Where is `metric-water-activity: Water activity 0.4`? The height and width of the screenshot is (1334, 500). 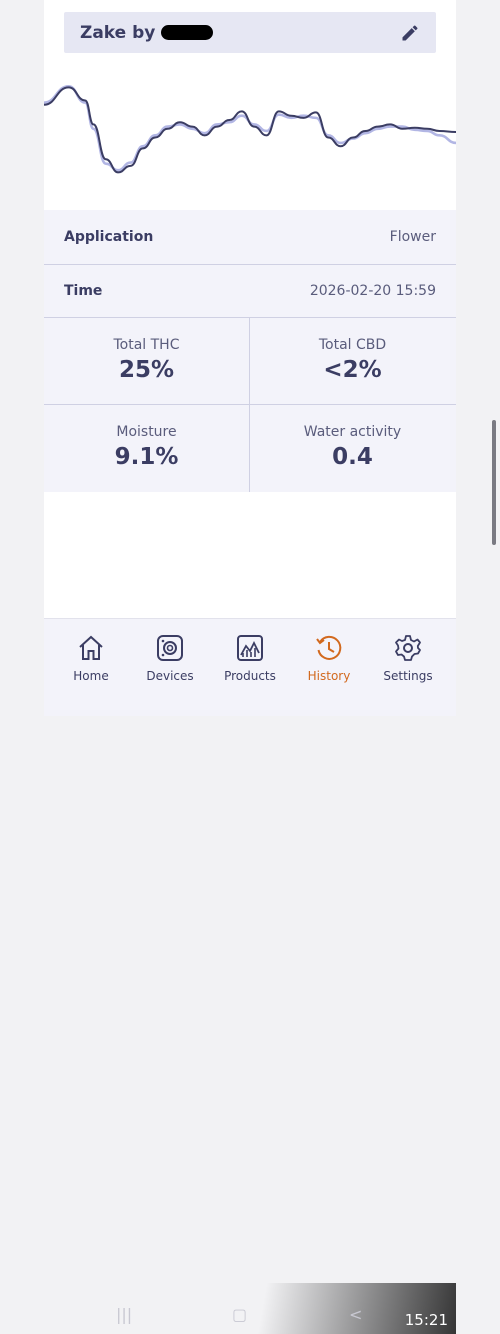 metric-water-activity: Water activity 0.4 is located at coordinates (352, 448).